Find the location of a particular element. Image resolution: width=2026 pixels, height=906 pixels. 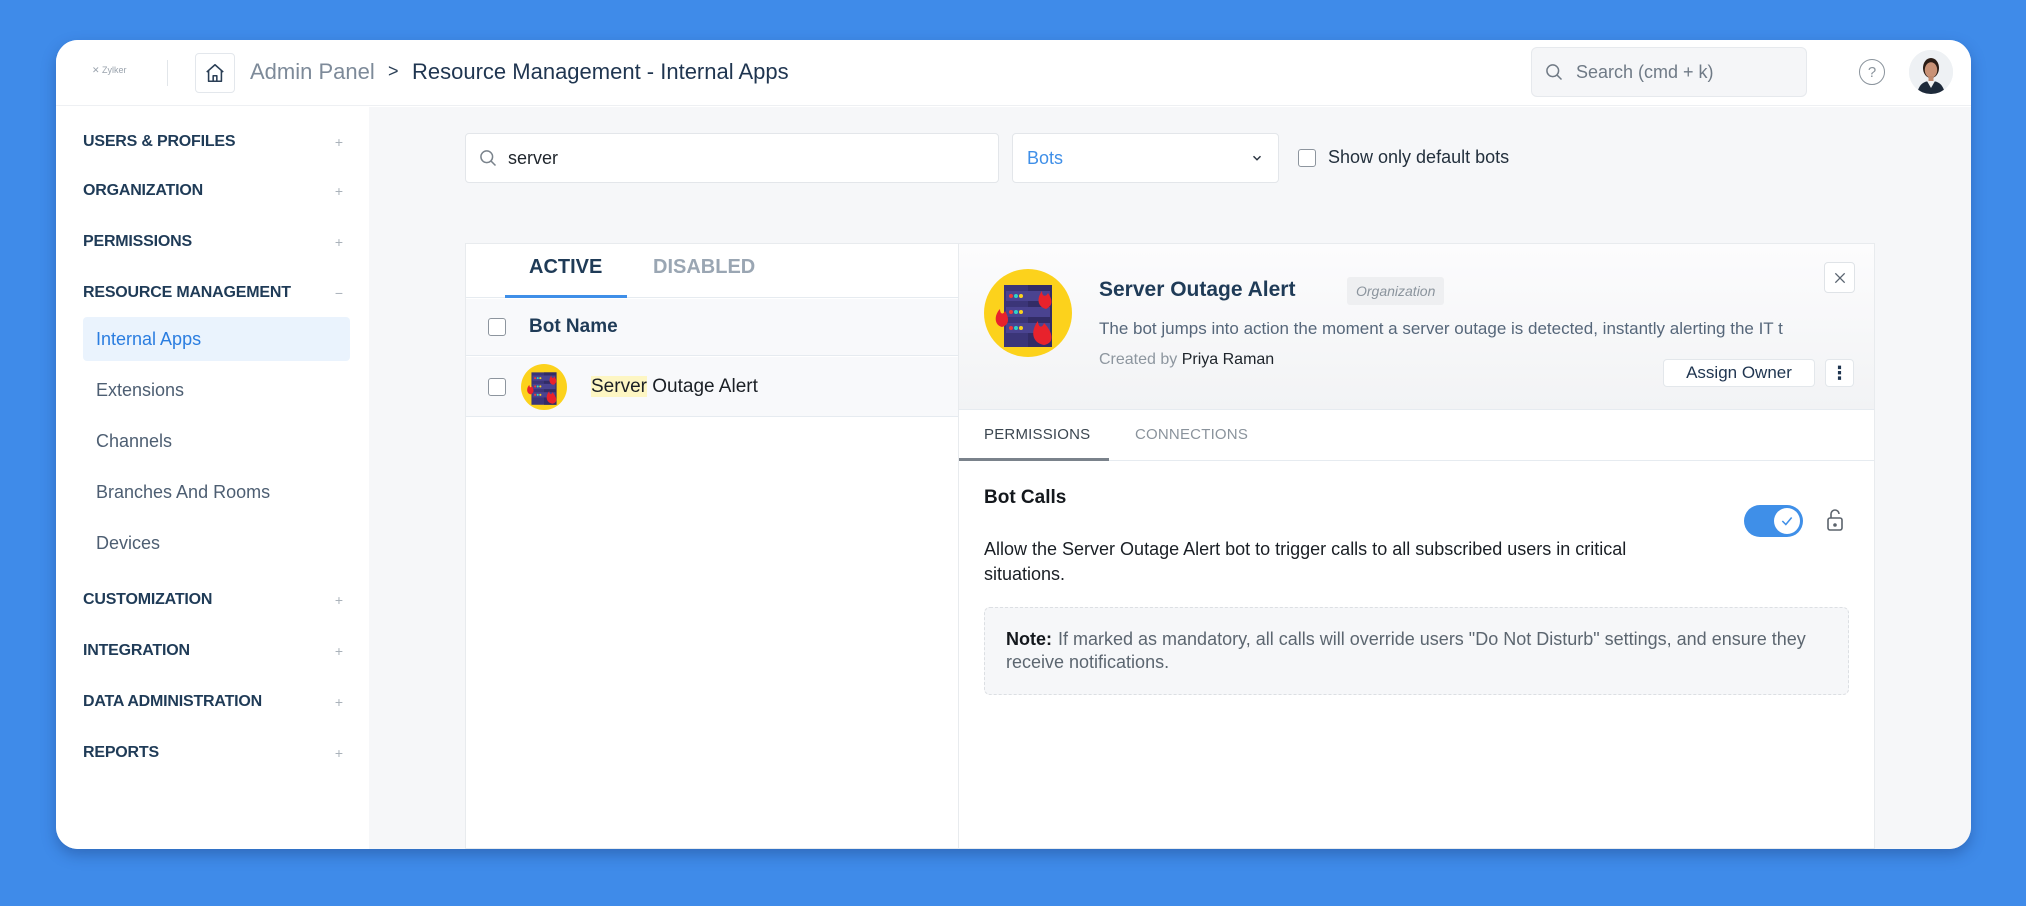

user-avatar is located at coordinates (1931, 72).